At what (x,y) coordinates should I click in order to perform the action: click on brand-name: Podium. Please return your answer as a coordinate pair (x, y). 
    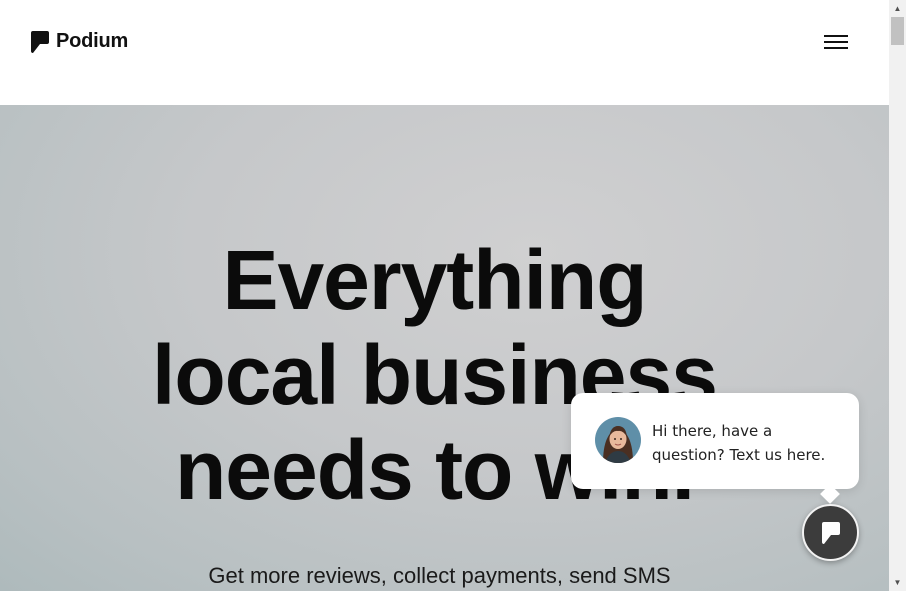
    Looking at the image, I should click on (92, 41).